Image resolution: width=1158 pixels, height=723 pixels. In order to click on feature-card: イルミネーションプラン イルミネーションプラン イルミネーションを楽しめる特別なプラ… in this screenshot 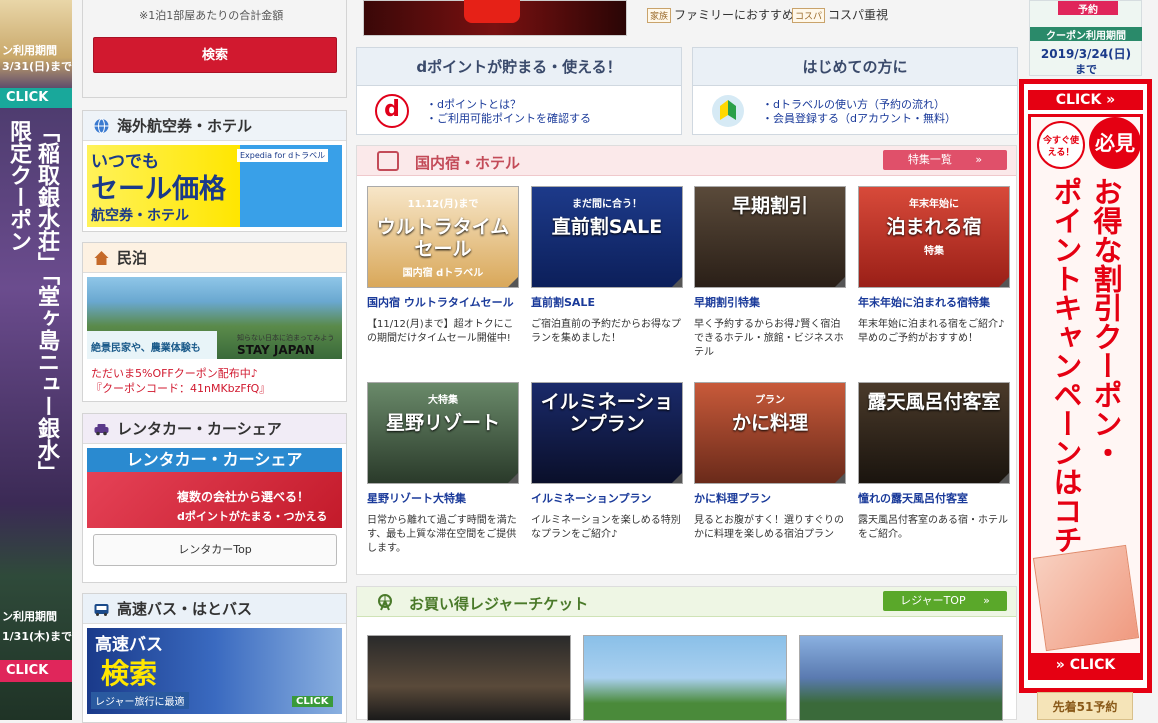, I will do `click(607, 462)`.